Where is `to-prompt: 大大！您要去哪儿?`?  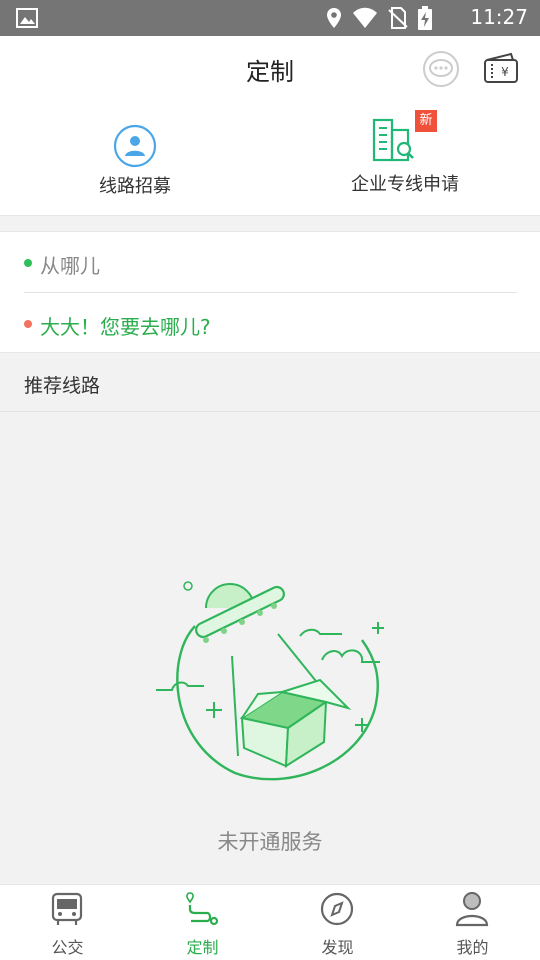
to-prompt: 大大！您要去哪儿? is located at coordinates (125, 327).